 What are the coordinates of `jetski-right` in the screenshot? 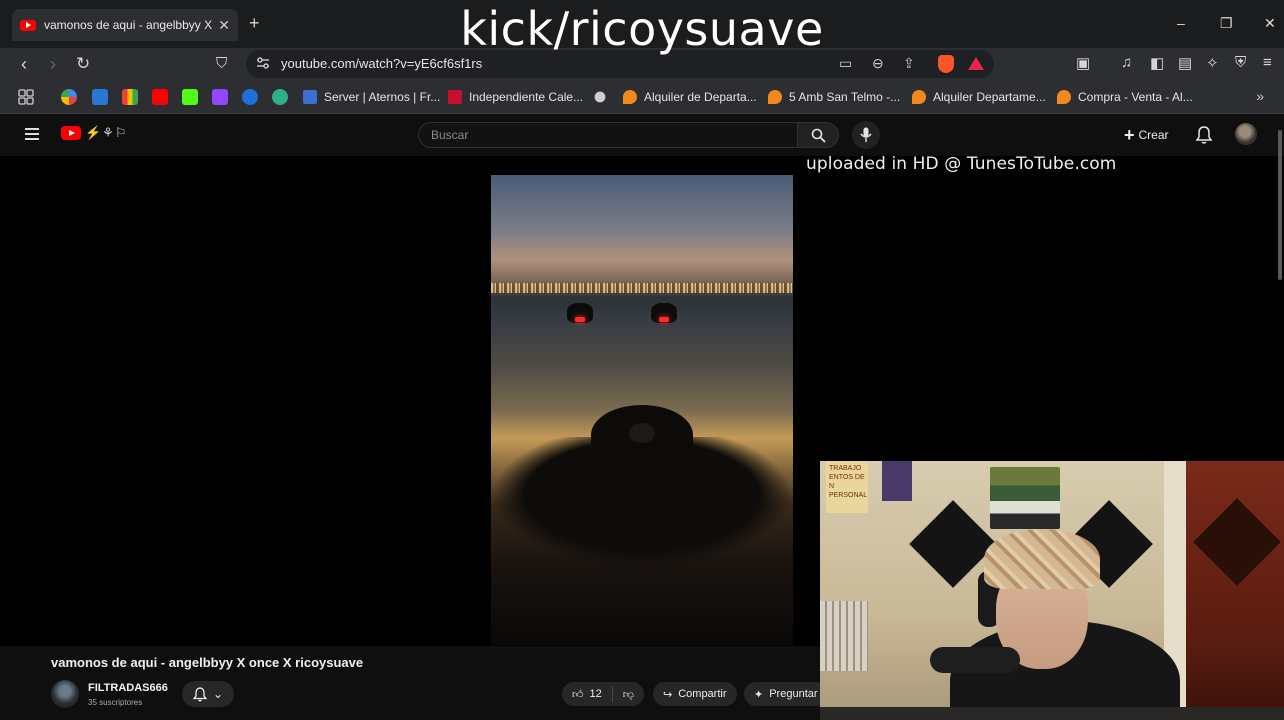 It's located at (664, 313).